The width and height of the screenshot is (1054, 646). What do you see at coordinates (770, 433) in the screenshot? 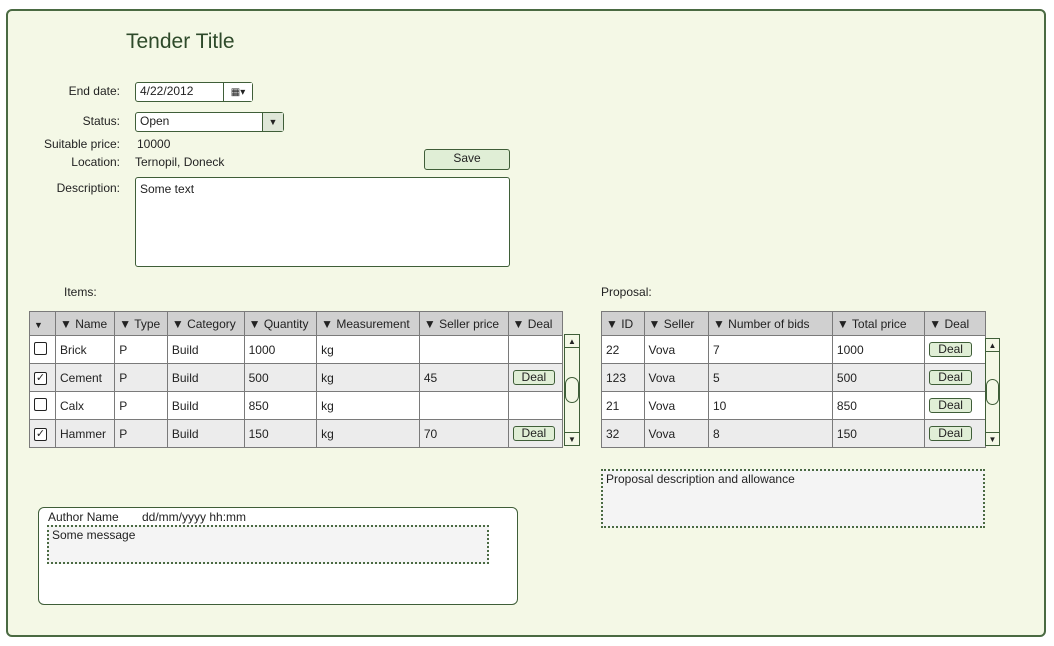
I see `proposal-bids: 8` at bounding box center [770, 433].